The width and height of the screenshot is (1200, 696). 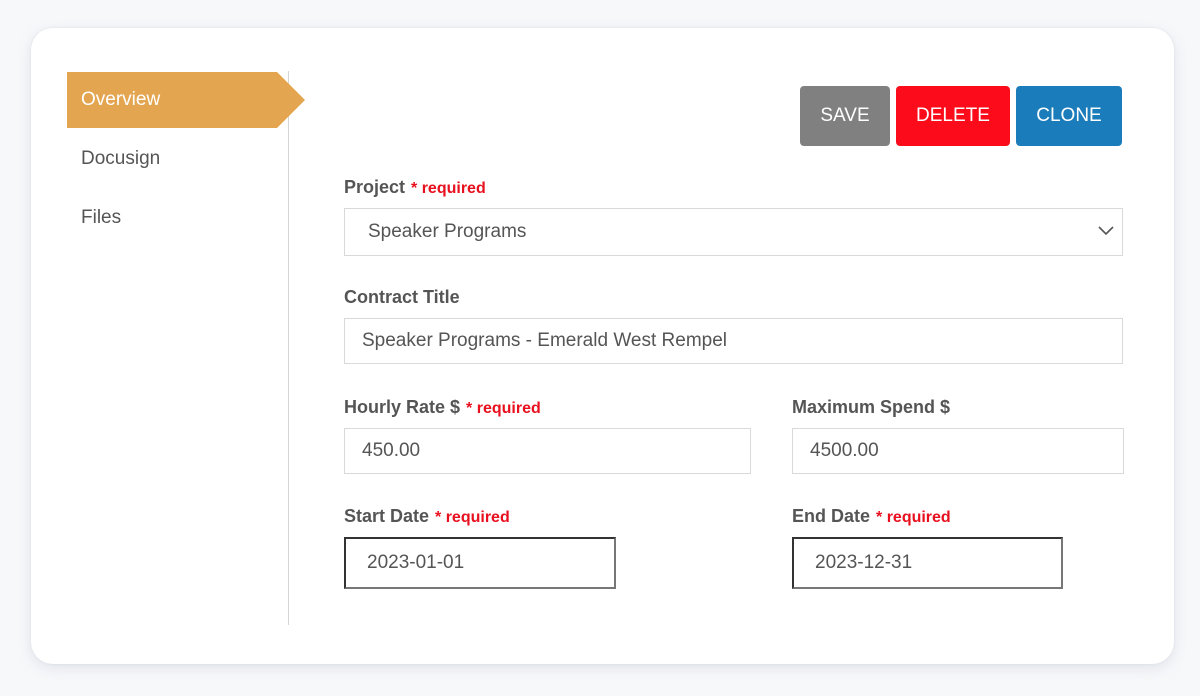 I want to click on project-label-text: Project, so click(x=375, y=187).